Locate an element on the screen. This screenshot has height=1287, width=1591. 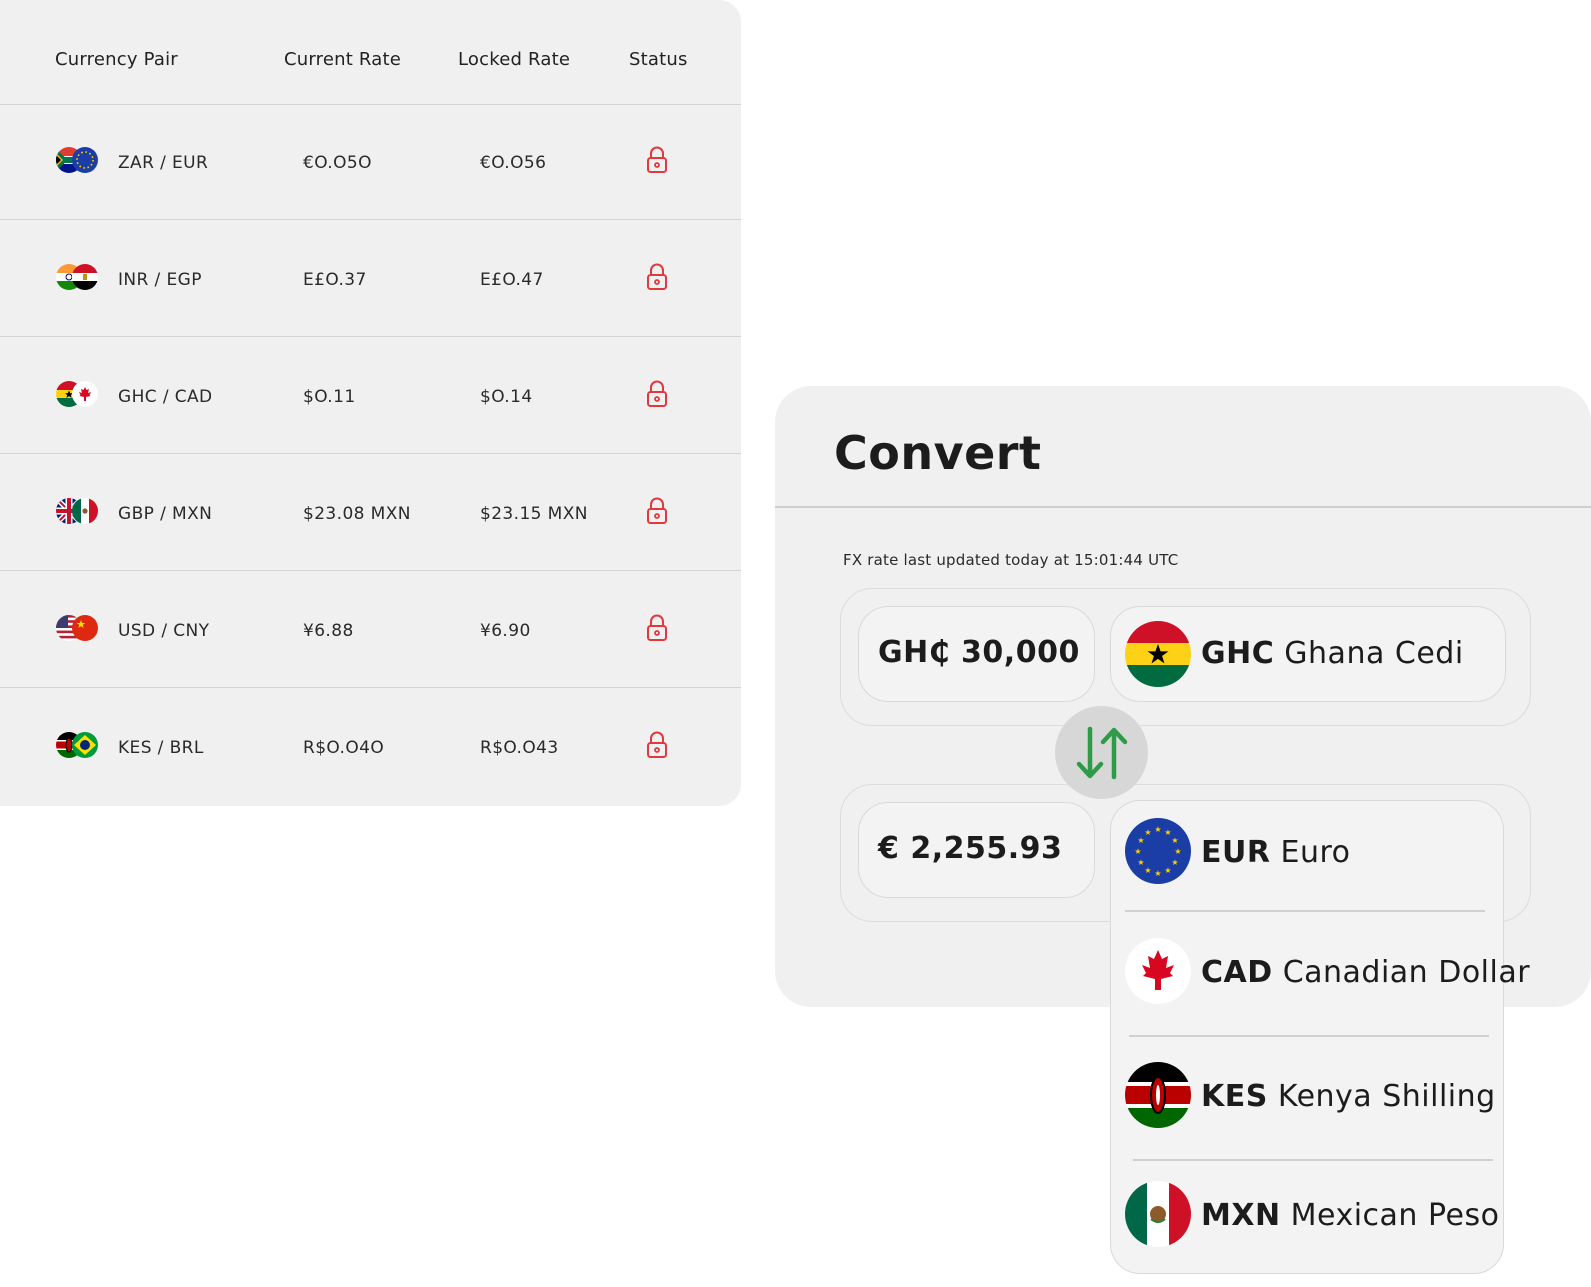
to-currency-label: EUR Euro is located at coordinates (1276, 852).